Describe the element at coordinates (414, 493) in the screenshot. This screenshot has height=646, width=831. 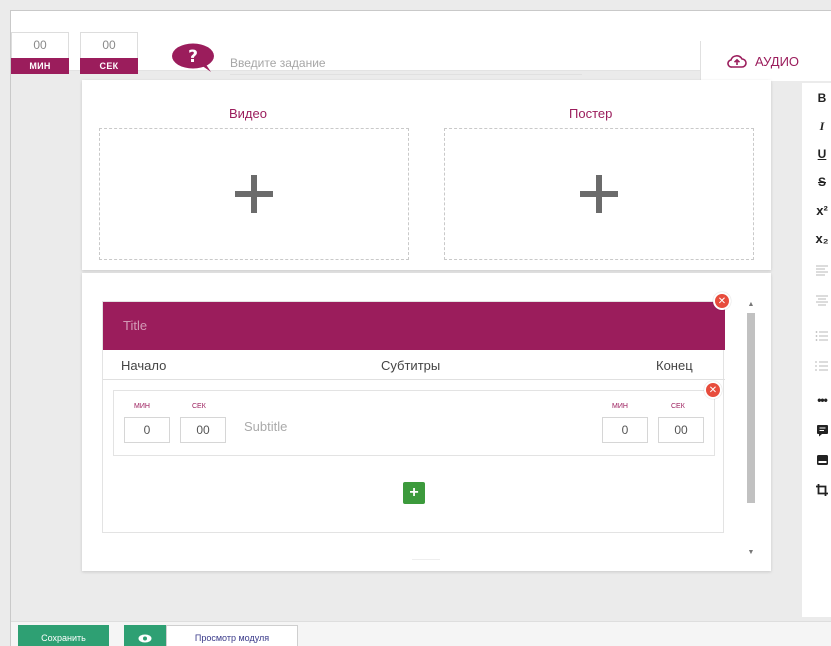
I see `add-subtitle-button: +` at that location.